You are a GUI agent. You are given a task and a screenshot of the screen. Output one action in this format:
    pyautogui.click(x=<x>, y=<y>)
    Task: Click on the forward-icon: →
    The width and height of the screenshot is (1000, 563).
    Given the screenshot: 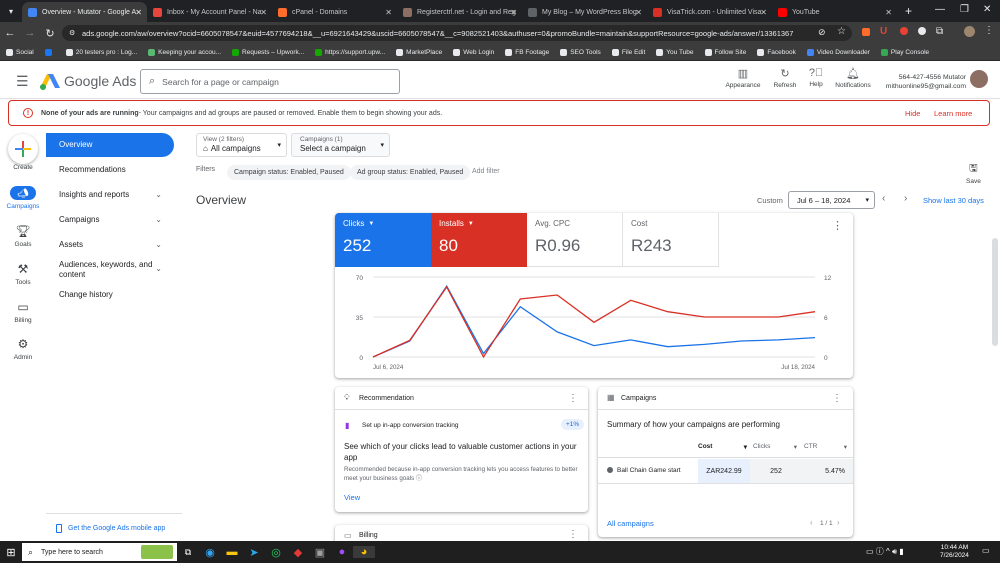 What is the action you would take?
    pyautogui.click(x=30, y=33)
    